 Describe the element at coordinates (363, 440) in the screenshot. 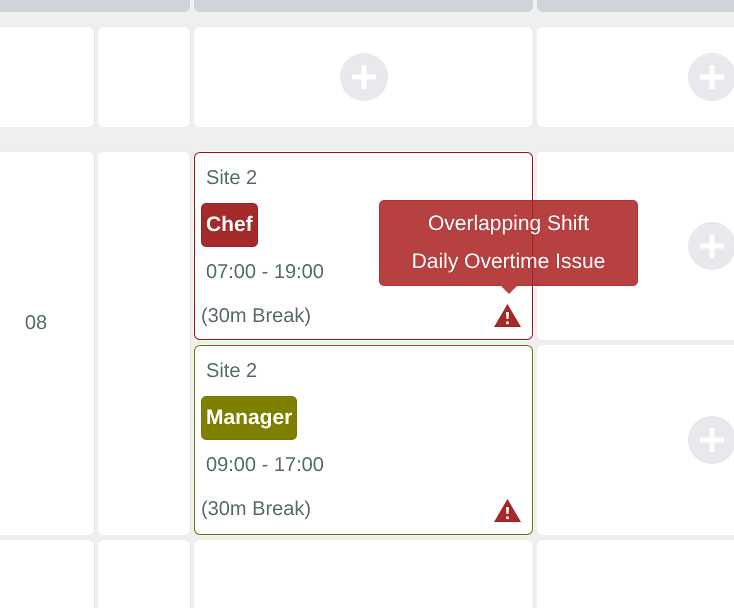

I see `shift-card: Site 2 Manager 09:00 - 17:00 (30m Break)` at that location.